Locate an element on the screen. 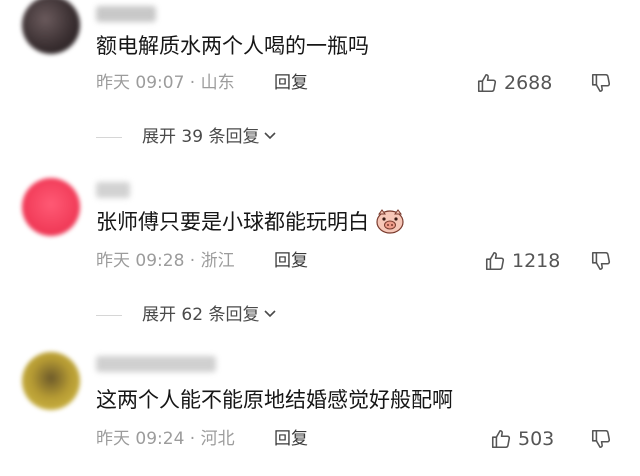 The image size is (640, 476). comment-text: 张师傅只要是小球都能玩明白 is located at coordinates (250, 222).